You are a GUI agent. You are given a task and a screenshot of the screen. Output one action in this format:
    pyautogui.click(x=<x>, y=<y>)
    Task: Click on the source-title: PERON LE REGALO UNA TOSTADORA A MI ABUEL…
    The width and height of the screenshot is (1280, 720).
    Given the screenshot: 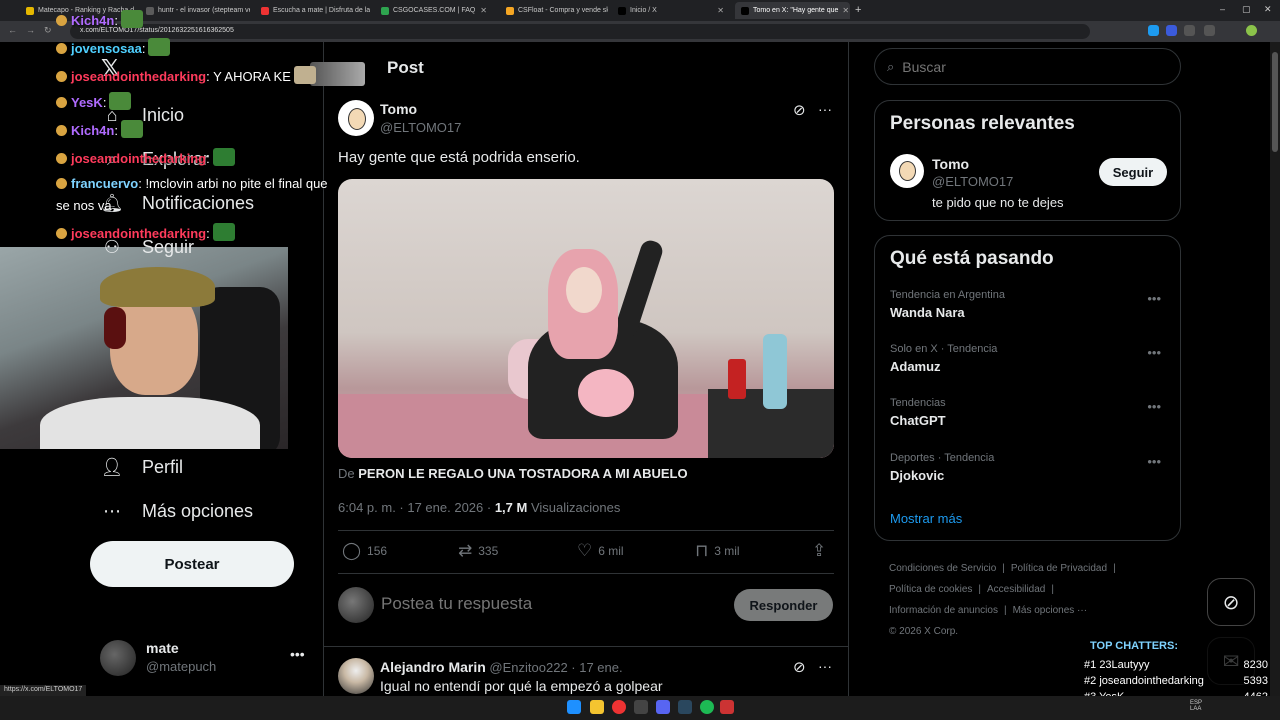 What is the action you would take?
    pyautogui.click(x=522, y=473)
    